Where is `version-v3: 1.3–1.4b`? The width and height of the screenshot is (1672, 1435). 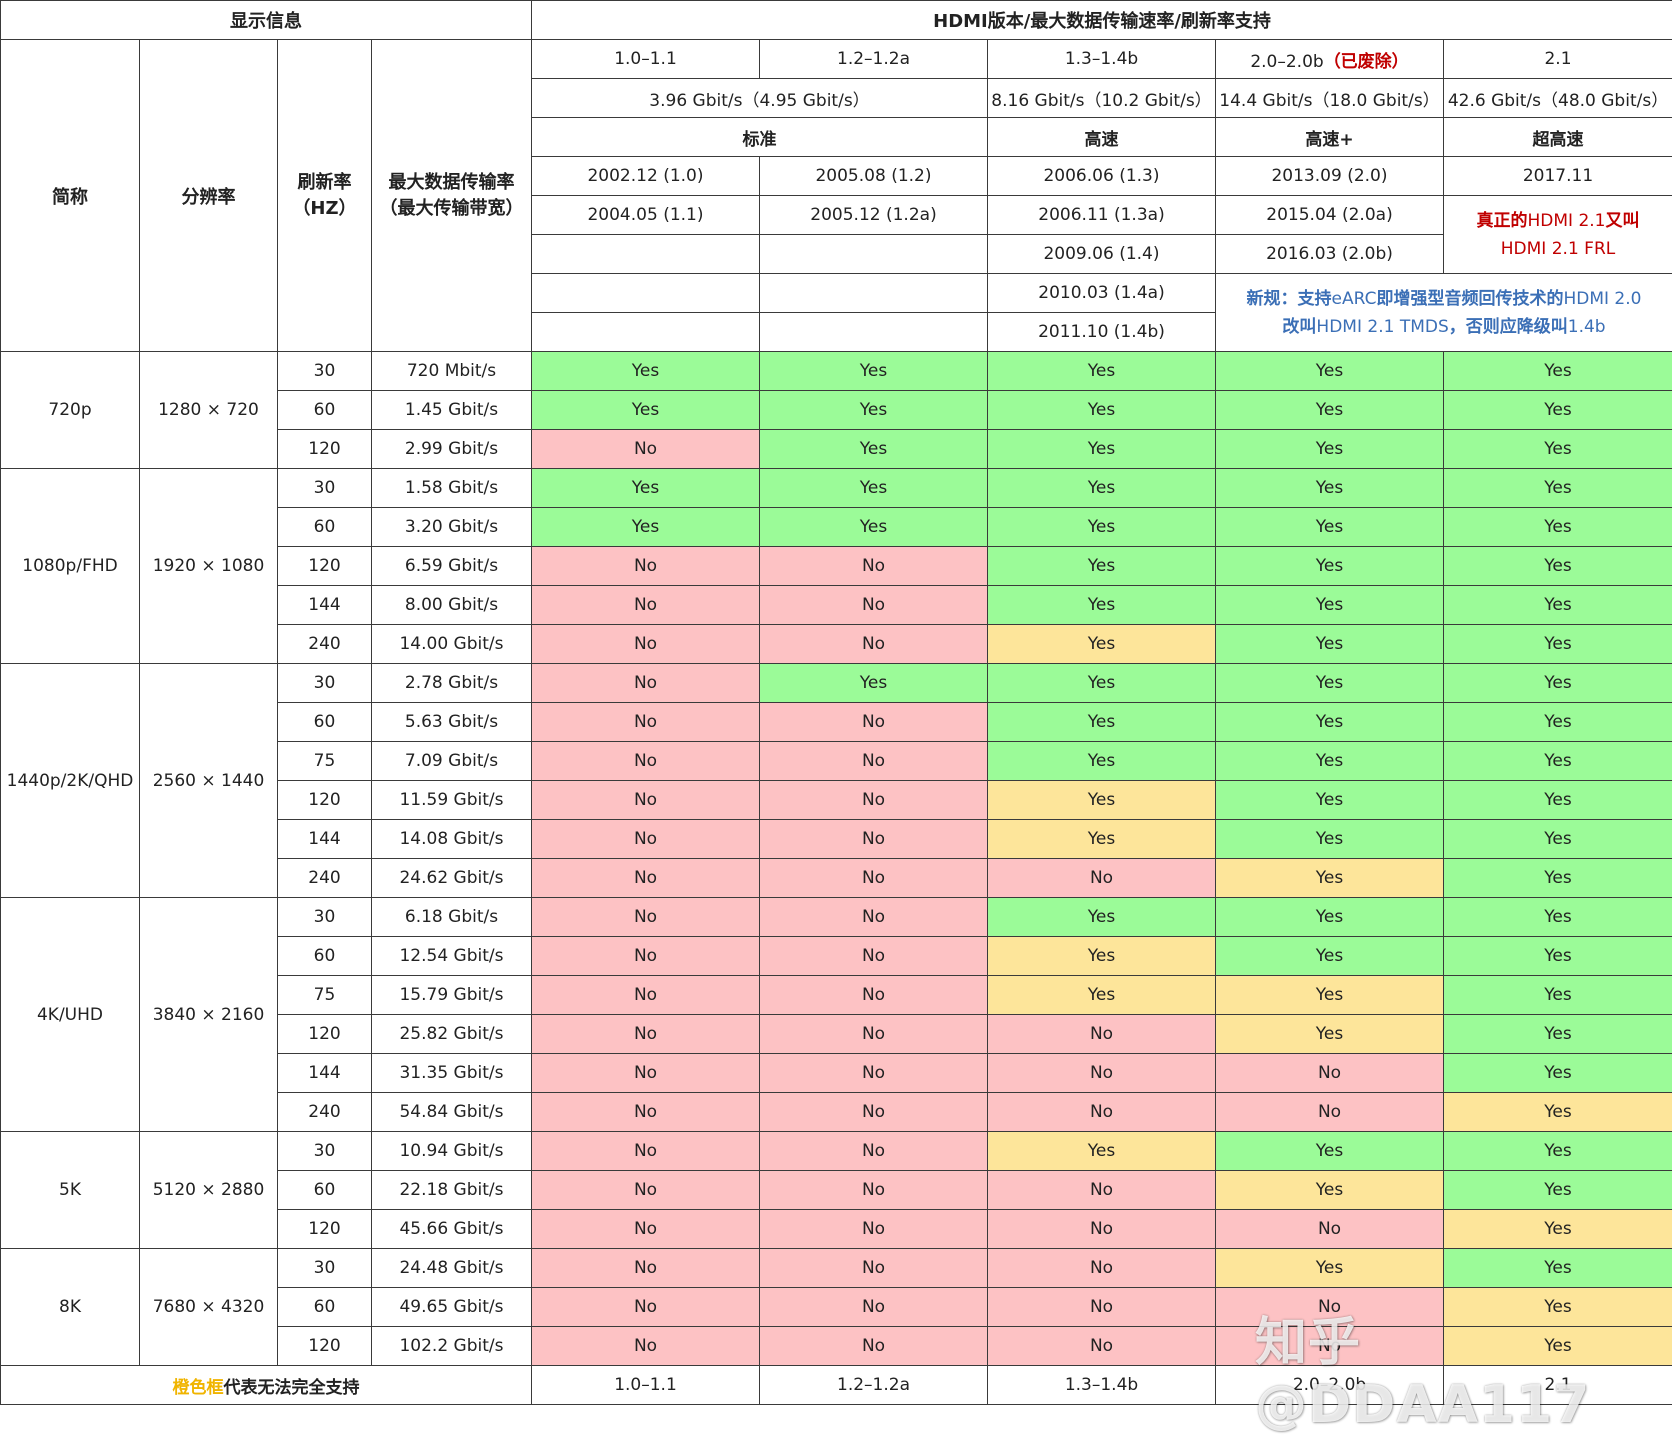 version-v3: 1.3–1.4b is located at coordinates (1102, 59).